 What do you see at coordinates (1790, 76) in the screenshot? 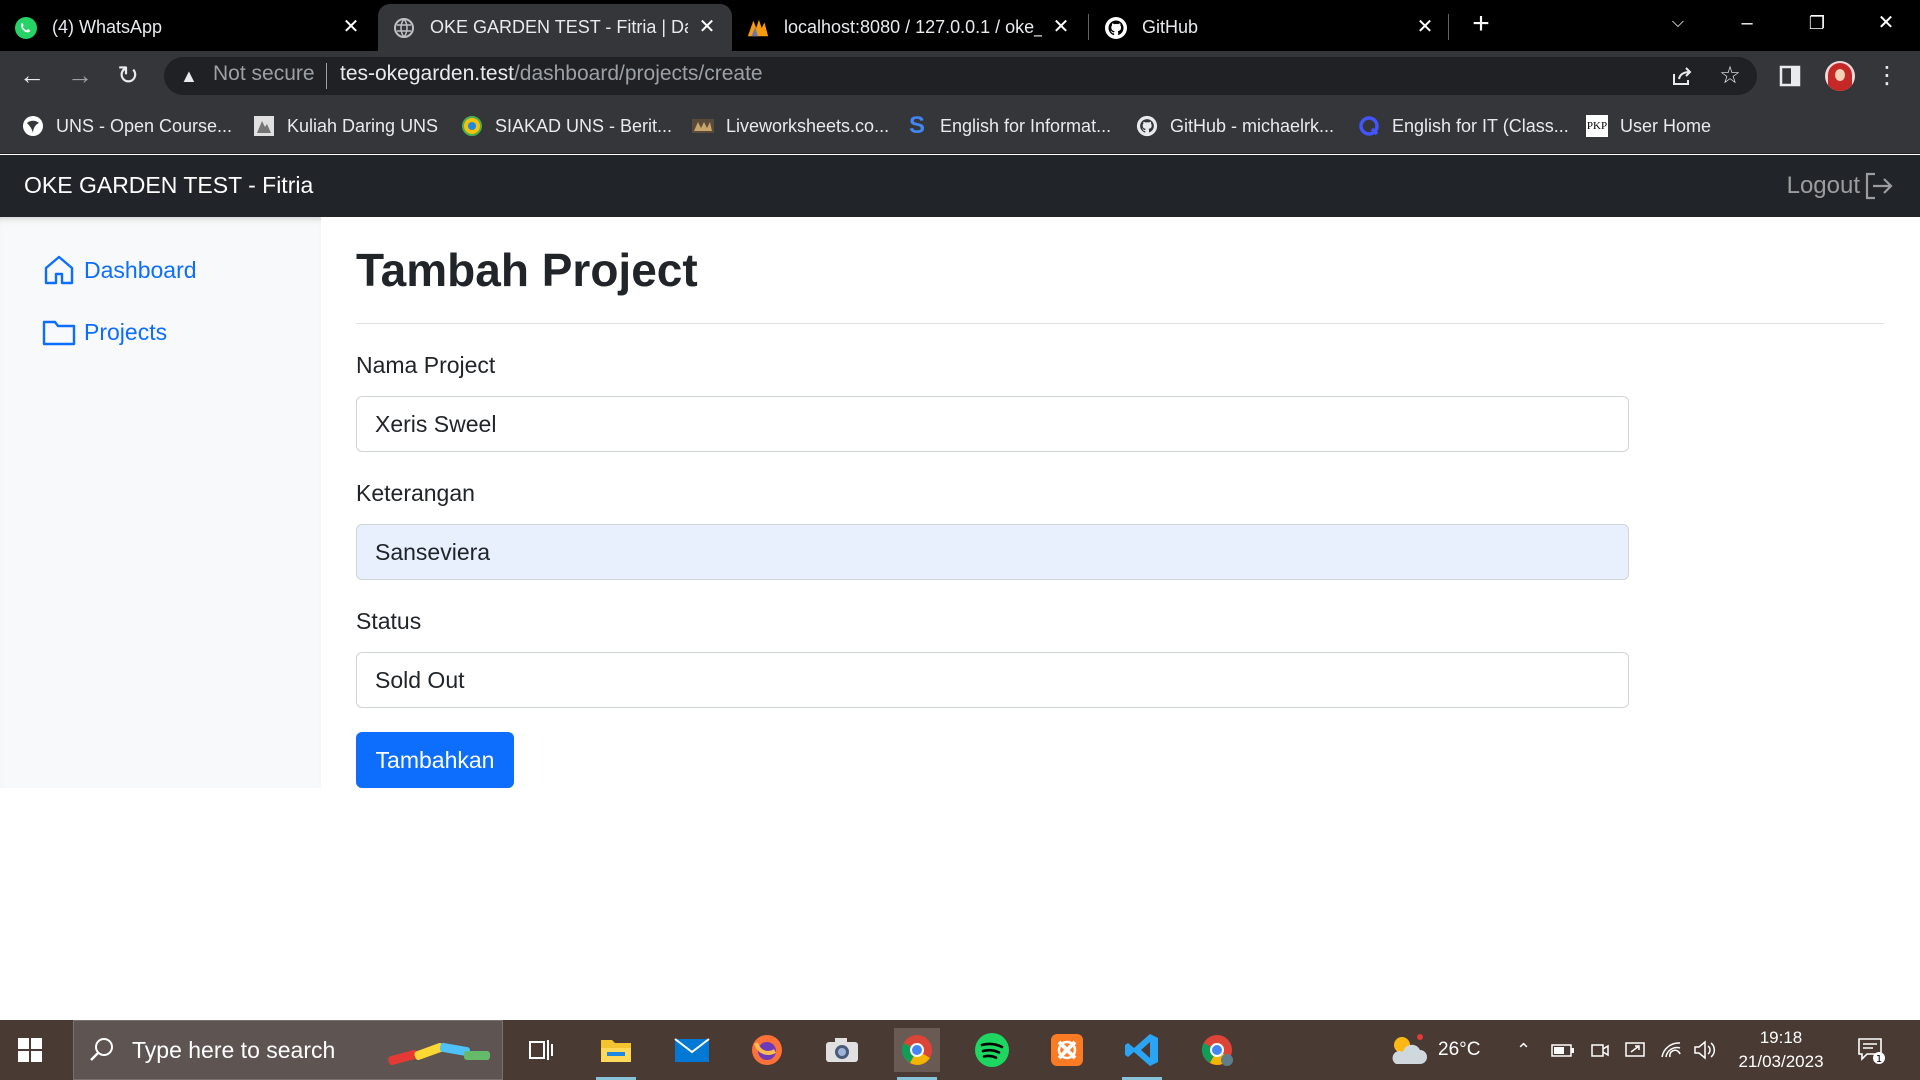
I see `side-panel-icon` at bounding box center [1790, 76].